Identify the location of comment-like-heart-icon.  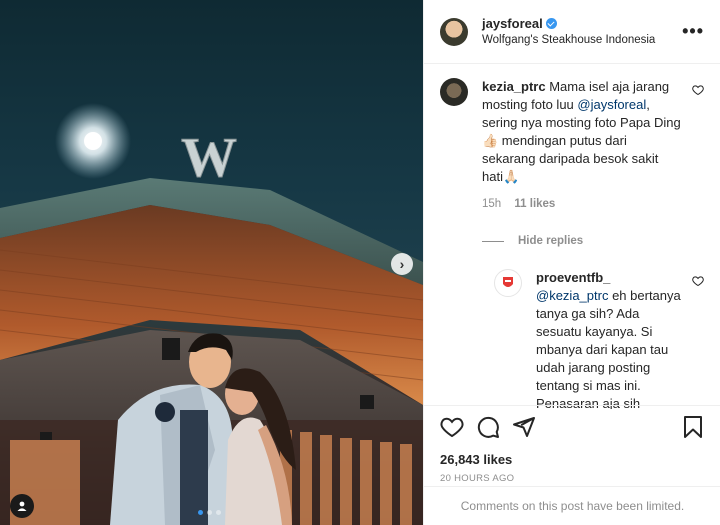
(698, 90).